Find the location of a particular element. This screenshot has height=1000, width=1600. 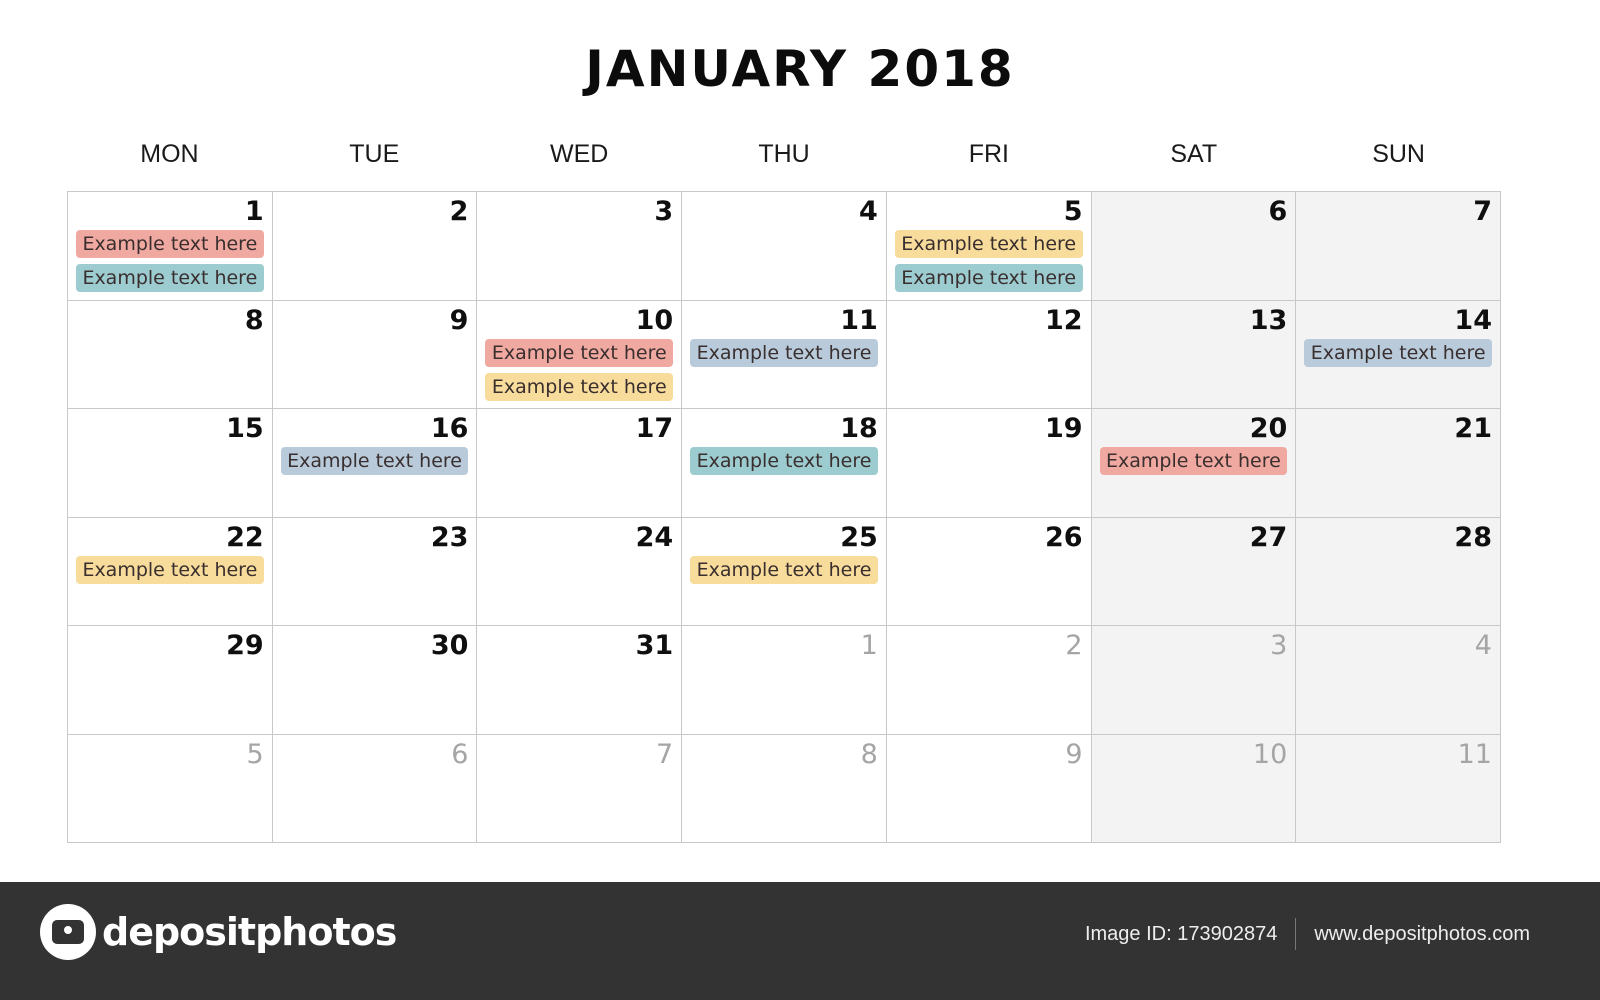

day-cell: 31 is located at coordinates (580, 680).